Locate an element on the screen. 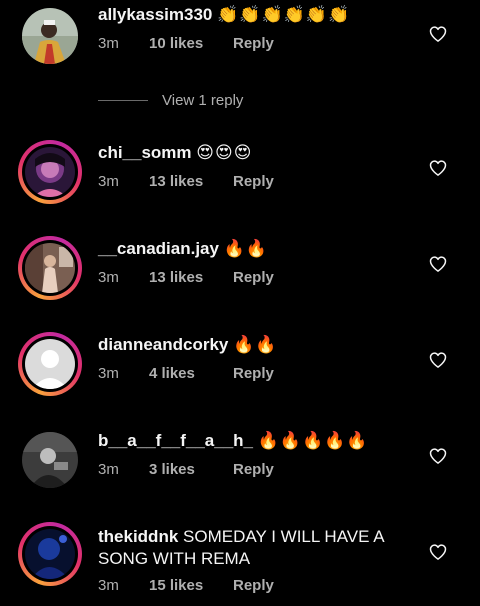 The image size is (480, 606). comment-likes: 15 likes is located at coordinates (191, 585).